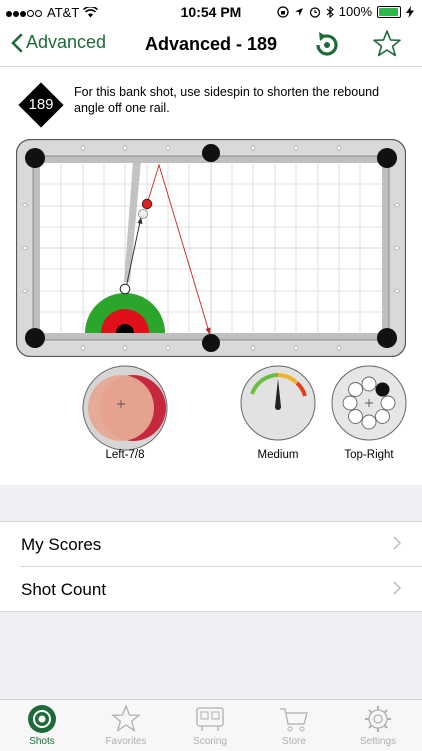 Image resolution: width=422 pixels, height=751 pixels. What do you see at coordinates (42, 719) in the screenshot?
I see `shots-icon` at bounding box center [42, 719].